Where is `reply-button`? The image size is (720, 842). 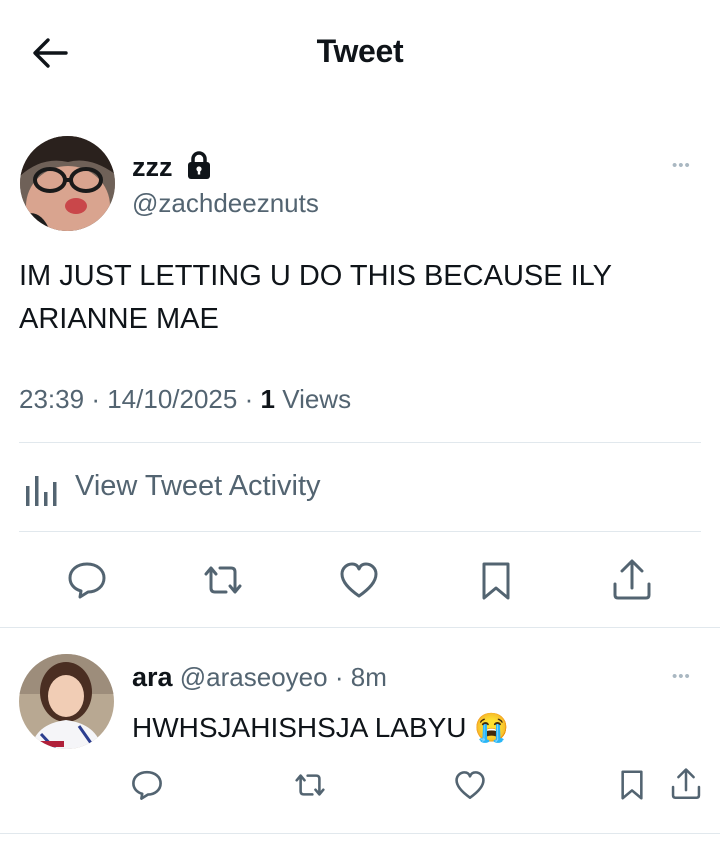
reply-button is located at coordinates (87, 580).